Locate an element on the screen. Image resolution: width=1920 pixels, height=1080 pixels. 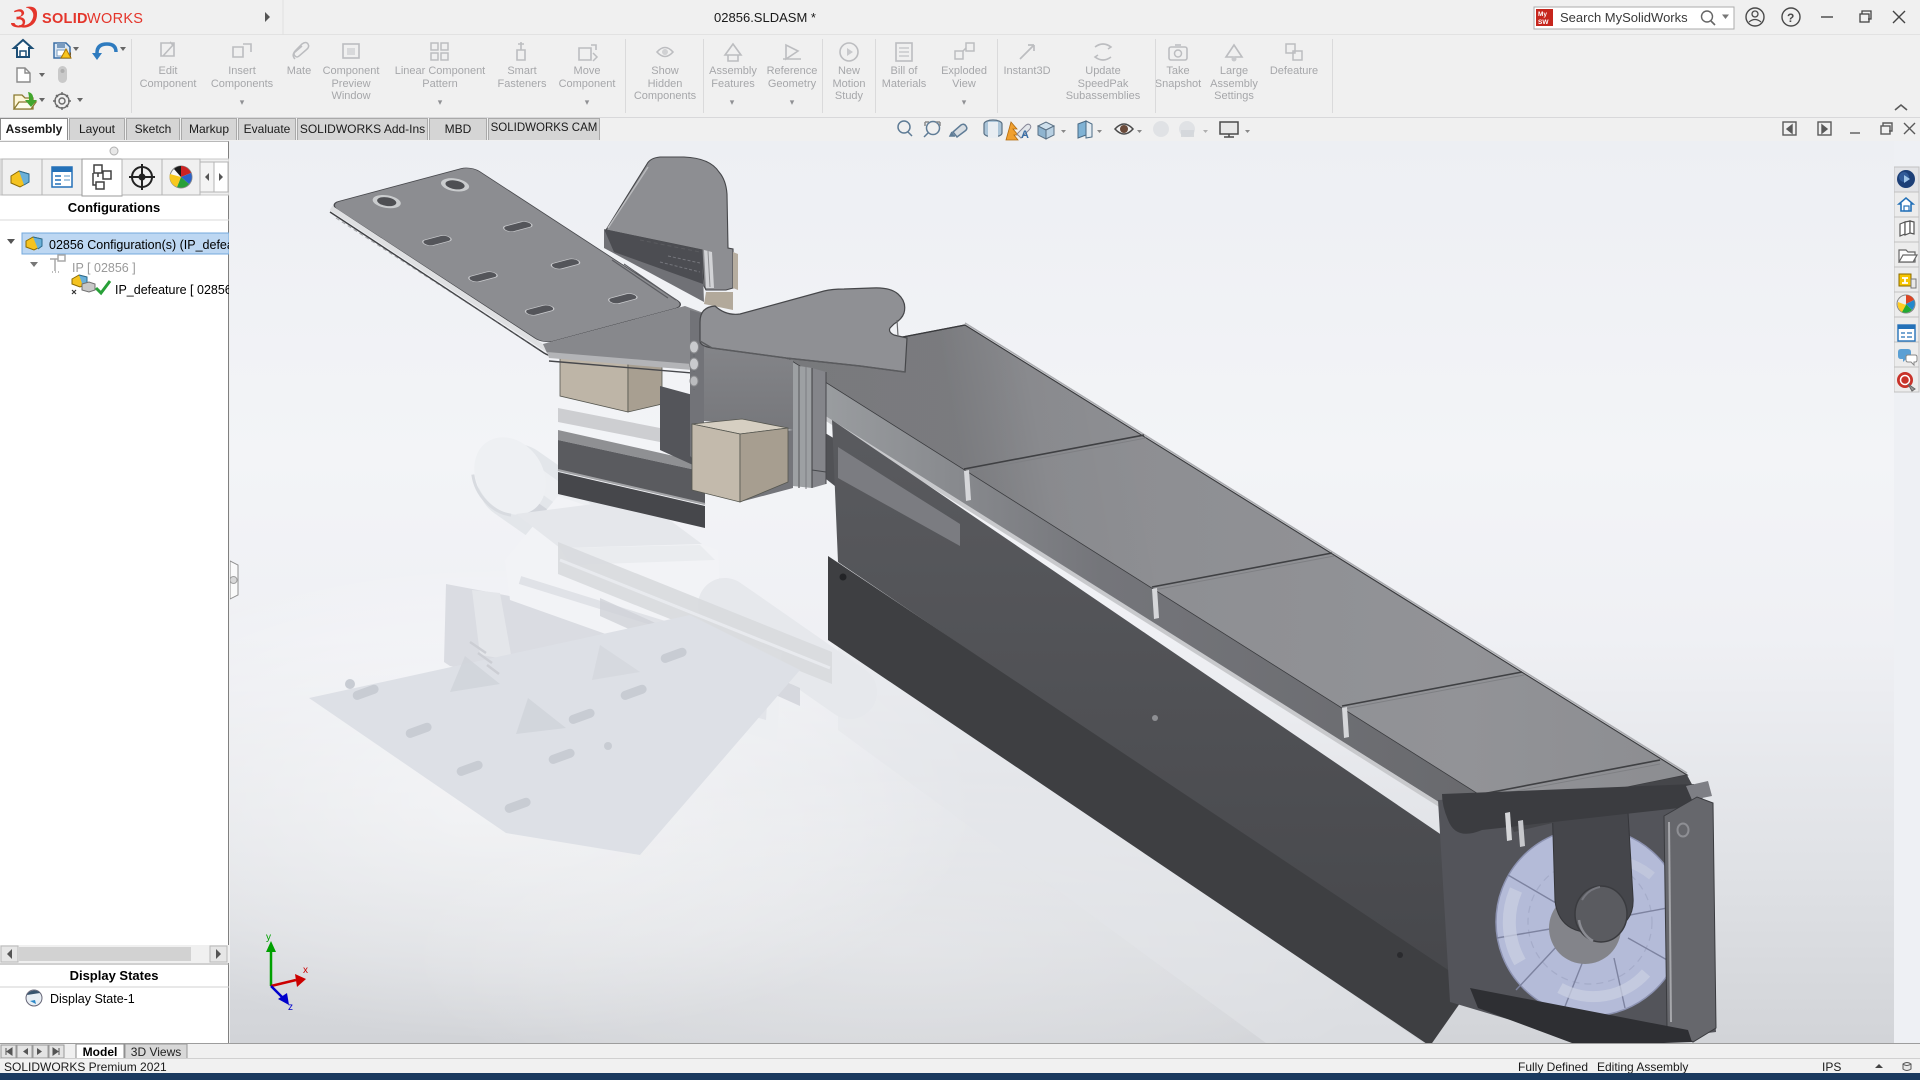
svg-text: x is located at coordinates (305, 970).